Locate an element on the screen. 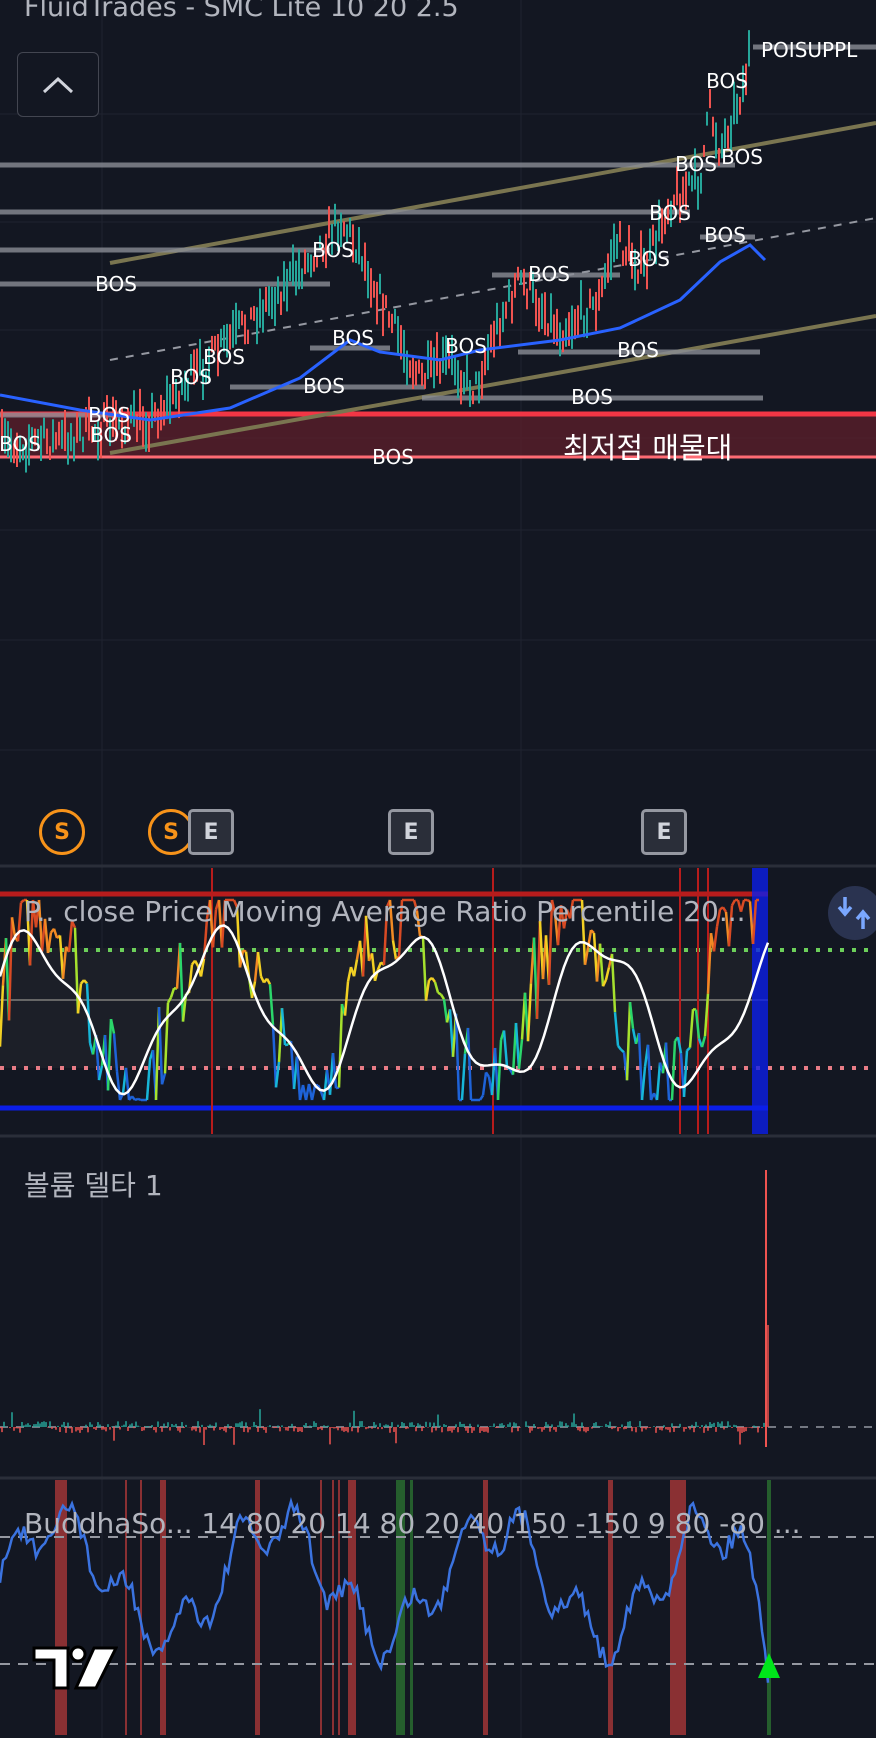 The image size is (876, 1738). zone-label: 최저점 매물대 is located at coordinates (648, 448).